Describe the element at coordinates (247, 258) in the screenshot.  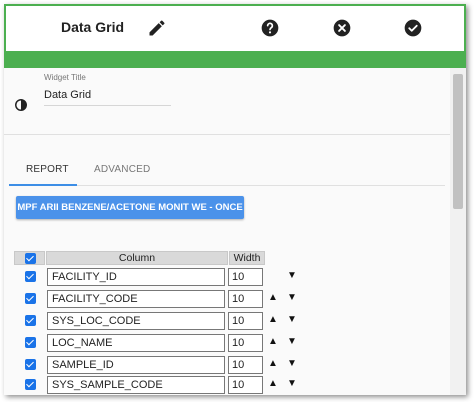
I see `grid-header-width: Width` at that location.